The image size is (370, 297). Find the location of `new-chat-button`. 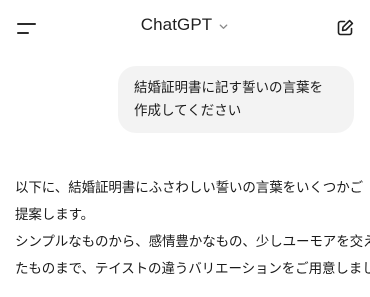

new-chat-button is located at coordinates (345, 28).